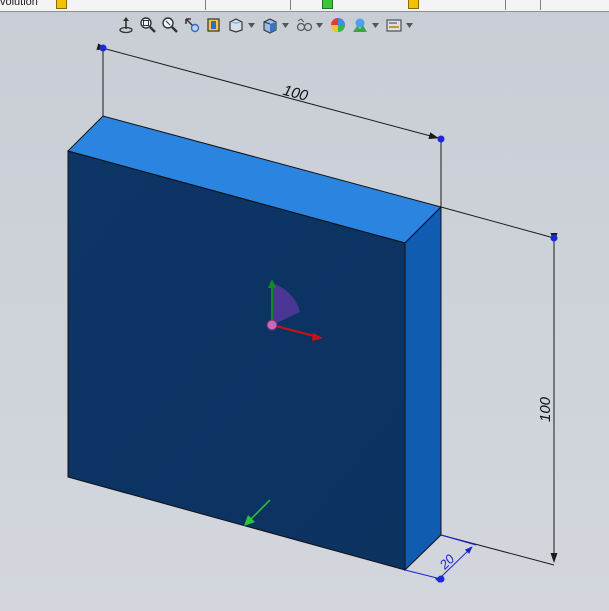  What do you see at coordinates (295, 93) in the screenshot?
I see `dimension-width-label: 100` at bounding box center [295, 93].